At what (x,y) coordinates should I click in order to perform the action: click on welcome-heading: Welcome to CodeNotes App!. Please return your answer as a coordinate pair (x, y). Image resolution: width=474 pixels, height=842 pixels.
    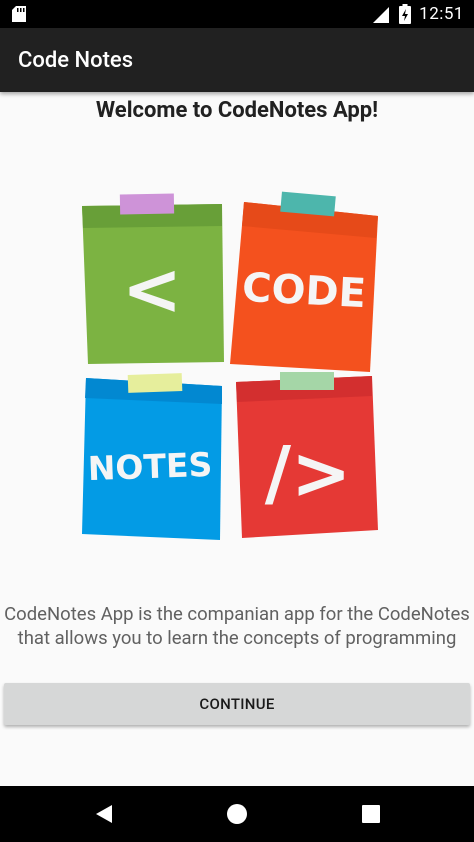
    Looking at the image, I should click on (237, 110).